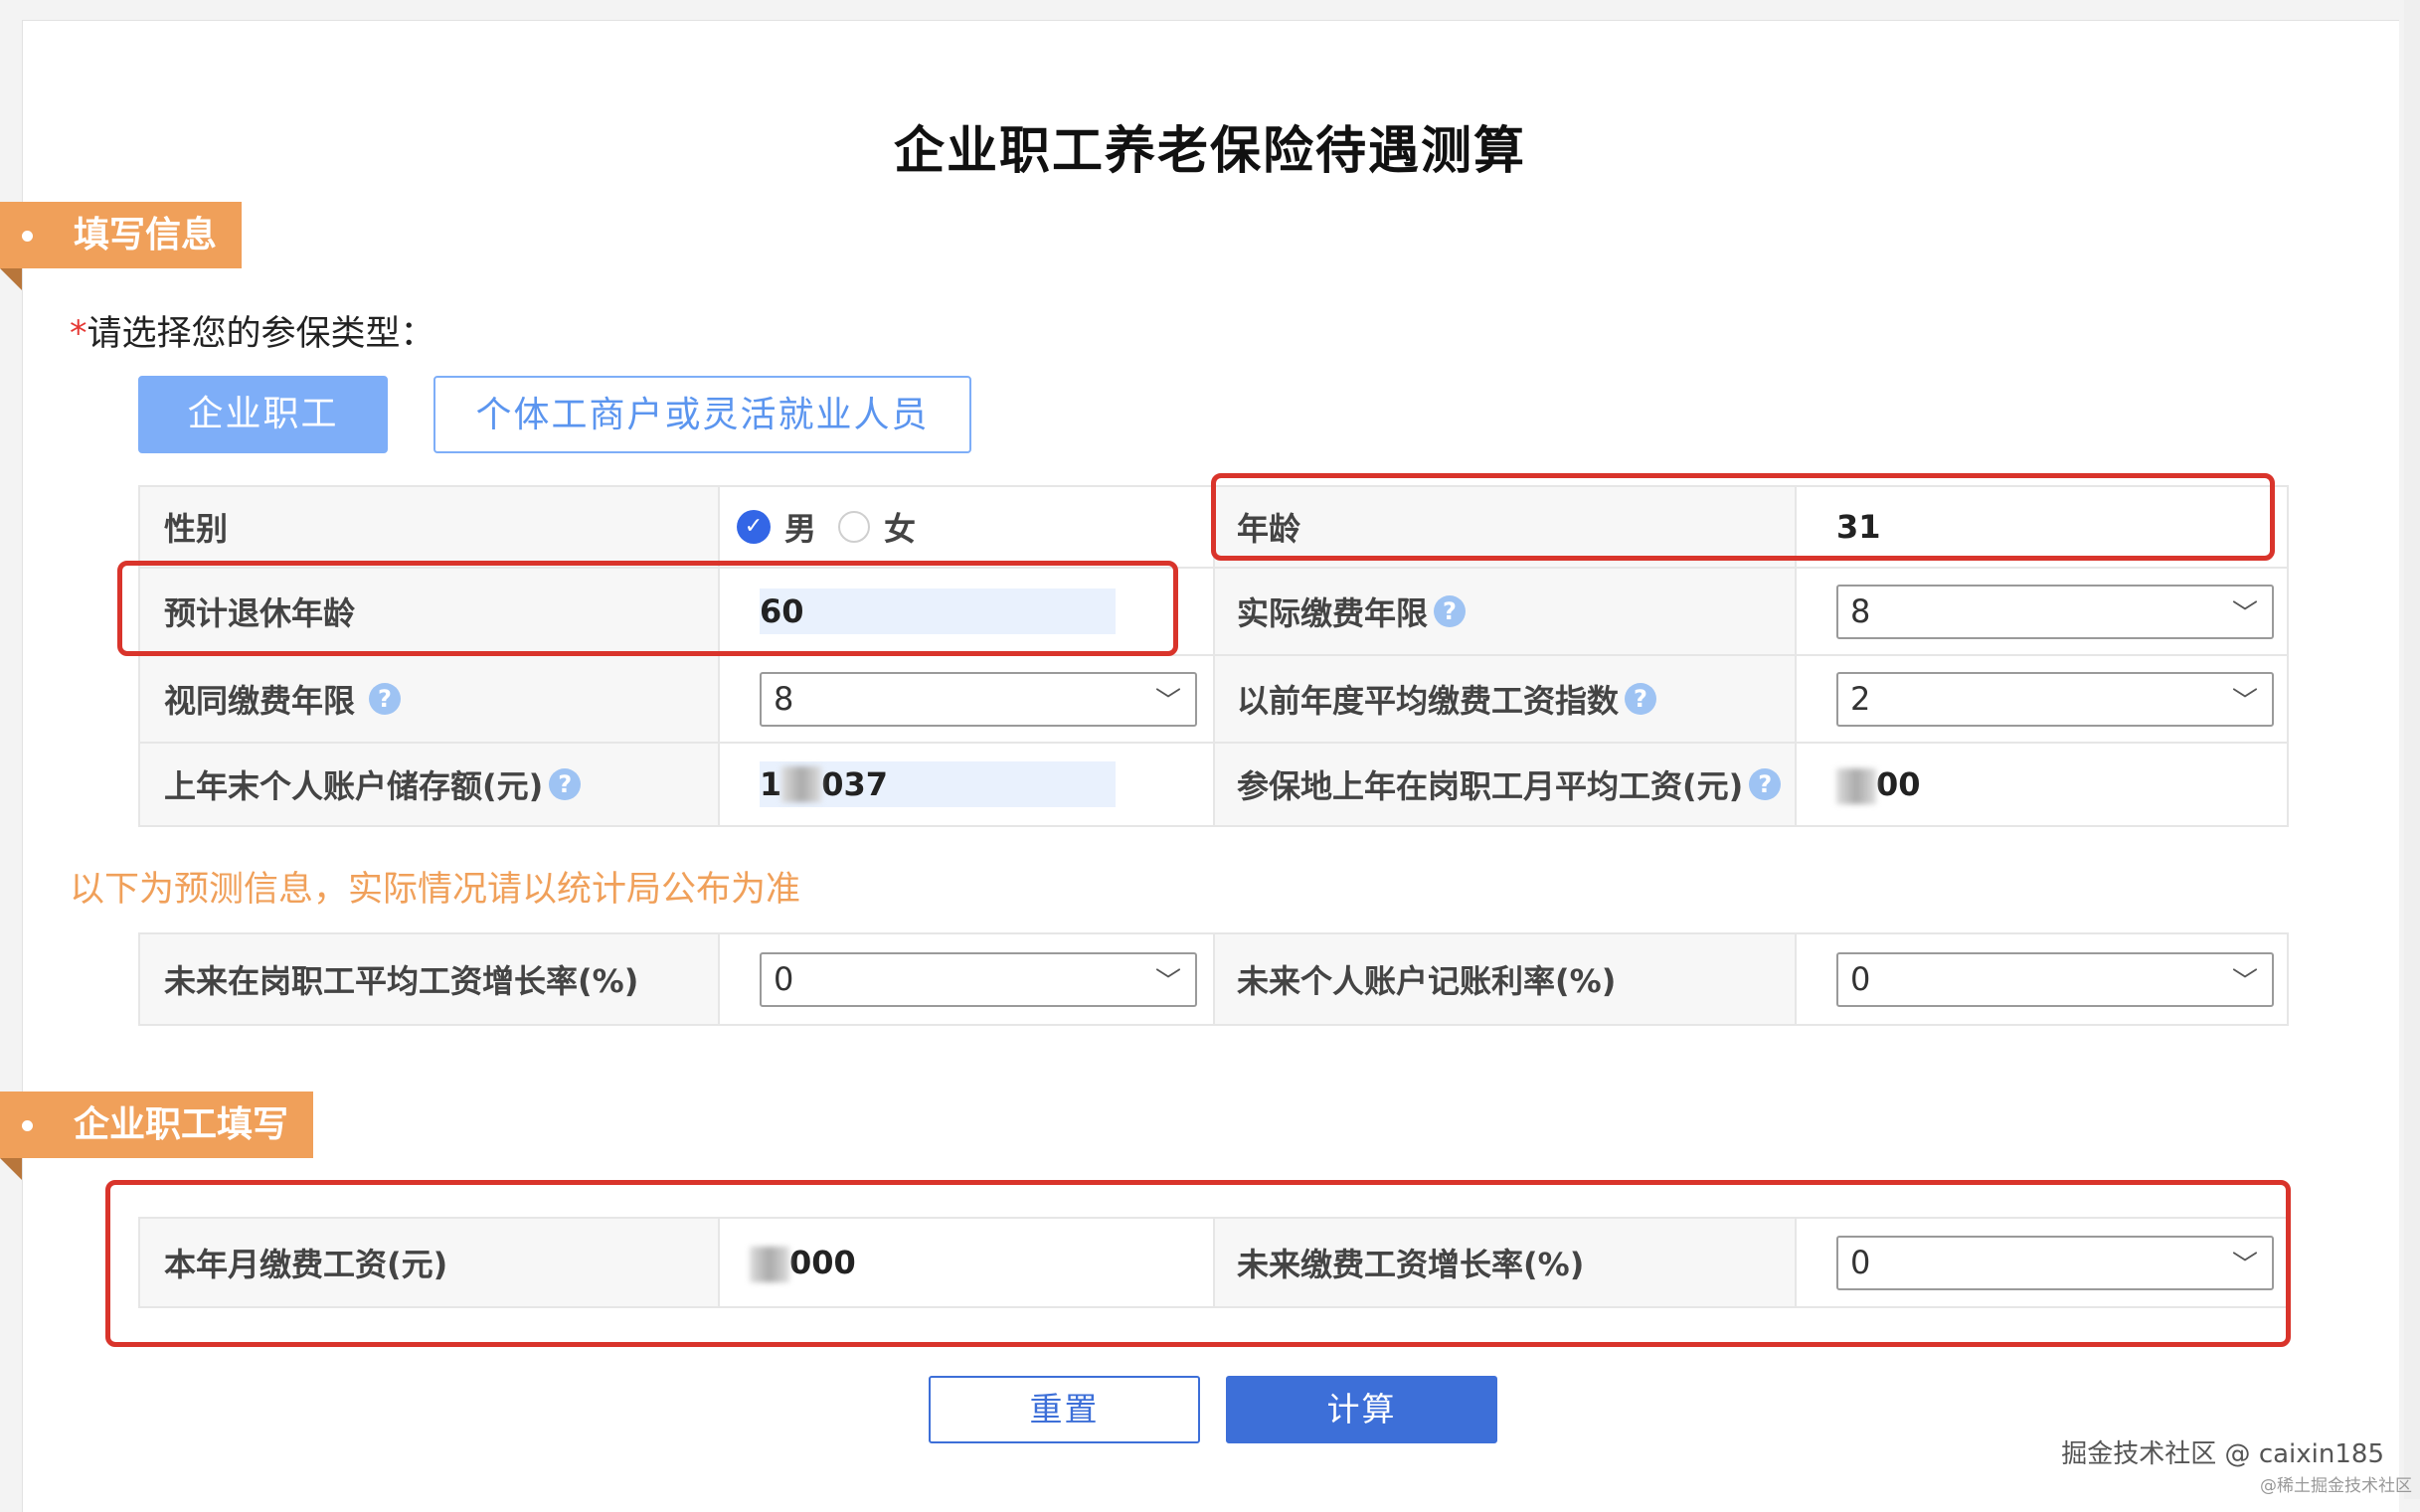  What do you see at coordinates (429, 699) in the screenshot?
I see `deemed-years-label-cell: 视同缴费年限?` at bounding box center [429, 699].